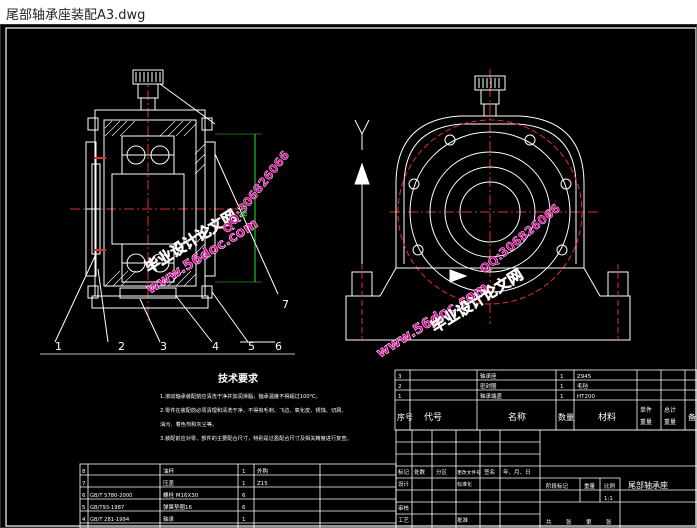  I want to click on tb-weight: 重量, so click(590, 486).